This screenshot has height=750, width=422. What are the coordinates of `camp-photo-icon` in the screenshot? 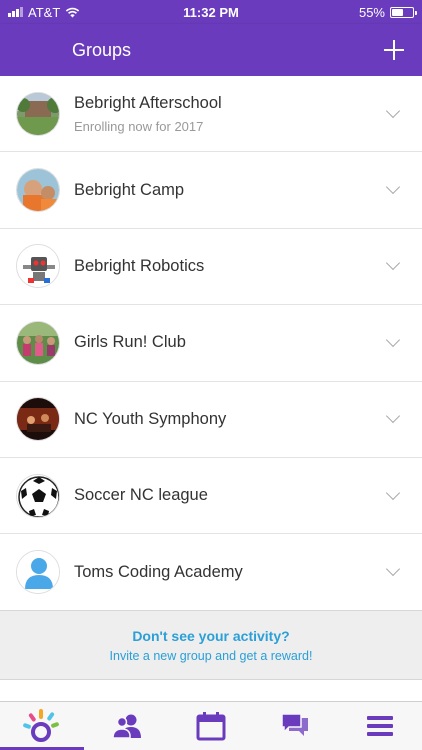 It's located at (38, 190).